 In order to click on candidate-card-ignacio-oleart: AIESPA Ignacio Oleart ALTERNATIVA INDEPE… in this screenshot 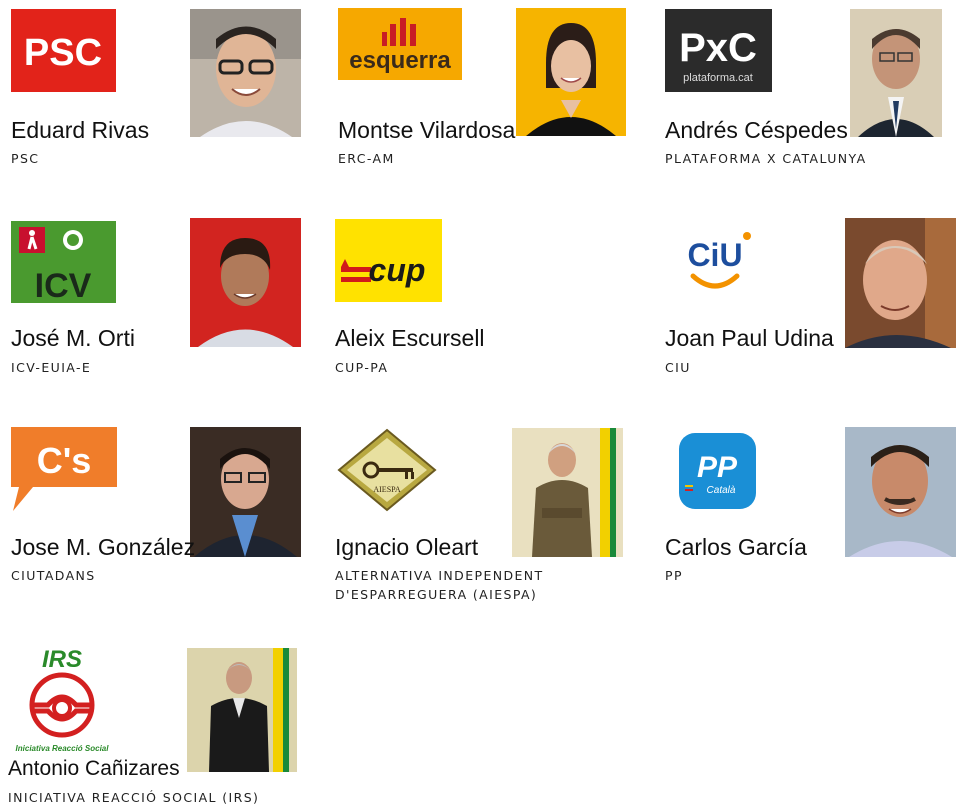, I will do `click(485, 520)`.